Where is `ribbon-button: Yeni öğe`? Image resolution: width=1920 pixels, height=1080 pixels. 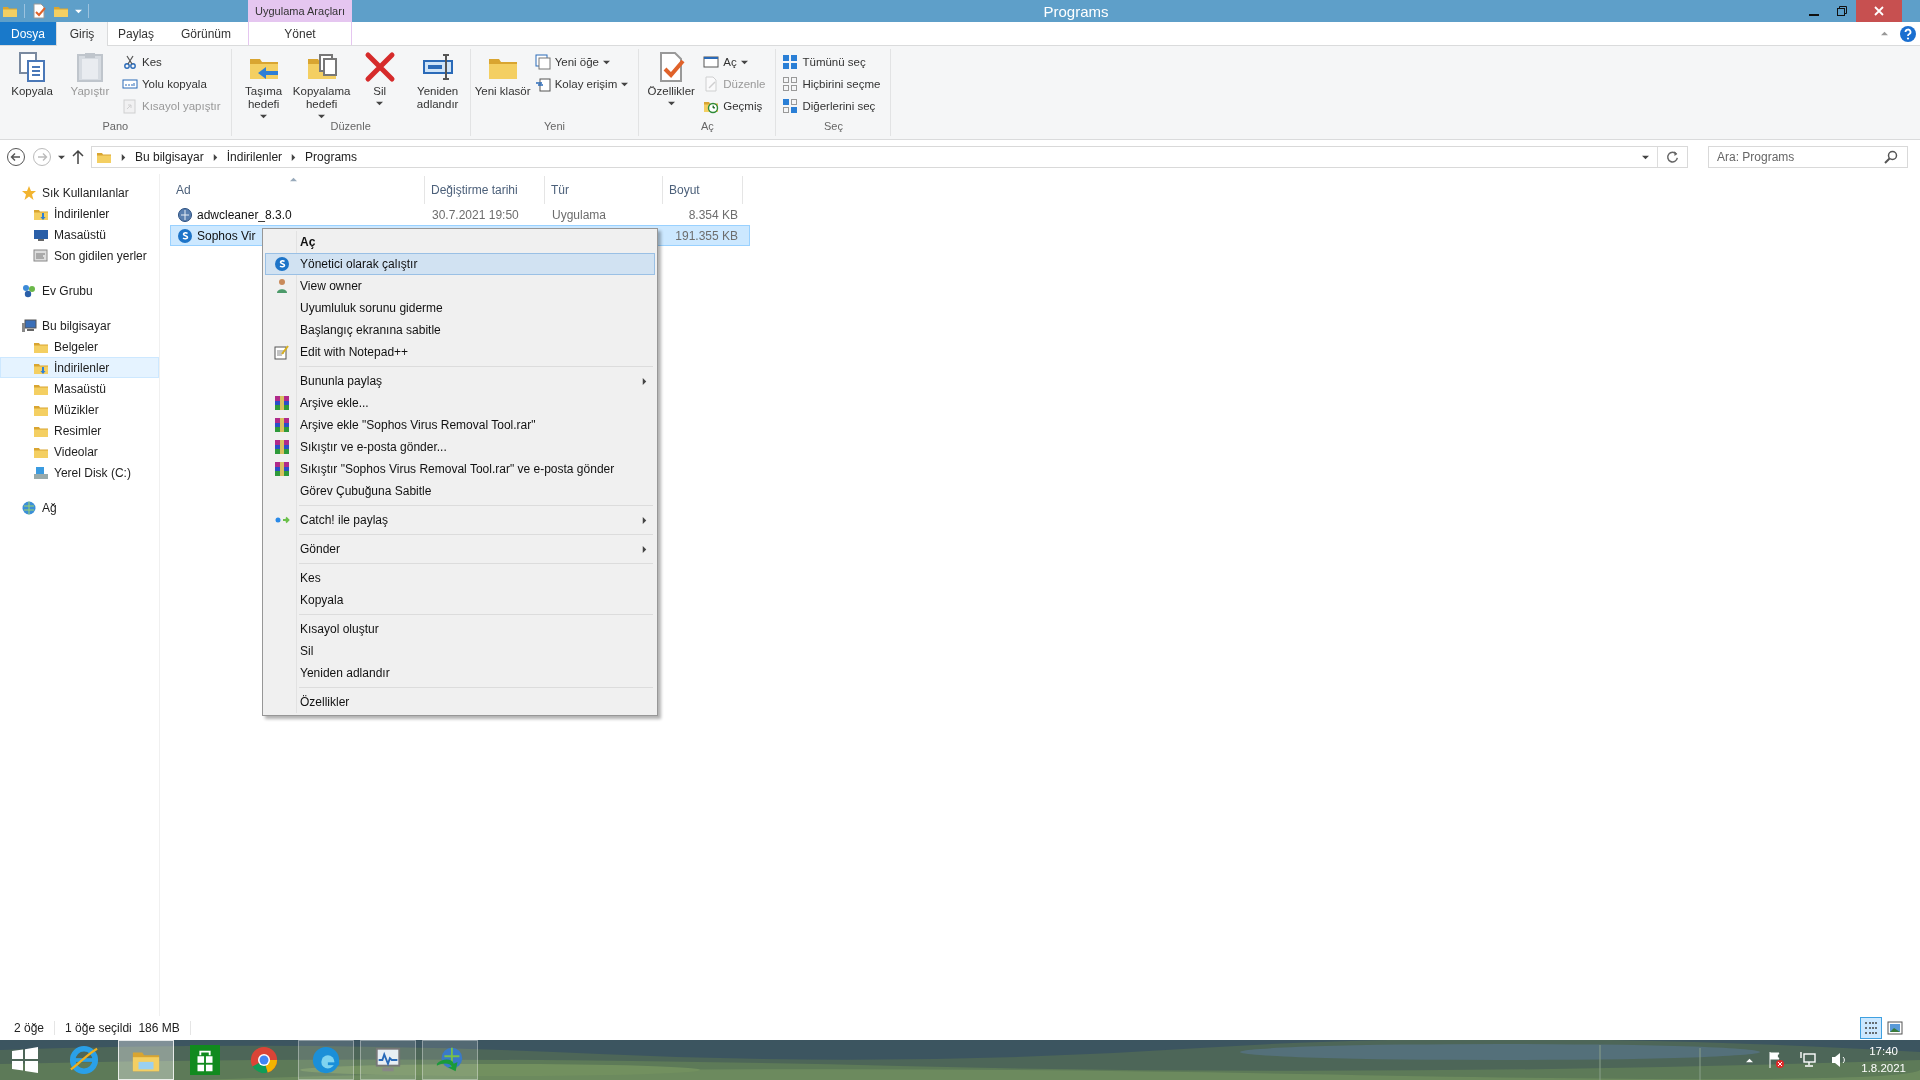
ribbon-button: Yeni öğe is located at coordinates (583, 62).